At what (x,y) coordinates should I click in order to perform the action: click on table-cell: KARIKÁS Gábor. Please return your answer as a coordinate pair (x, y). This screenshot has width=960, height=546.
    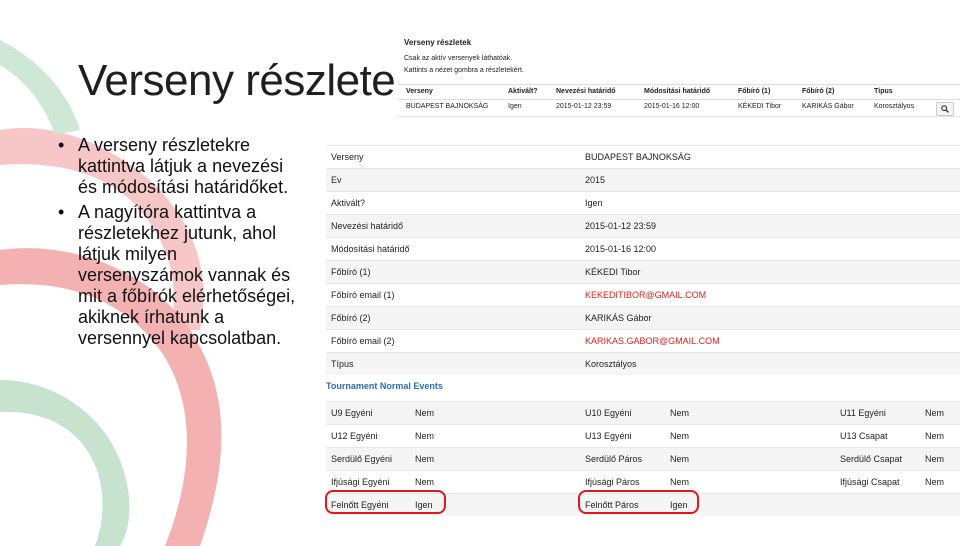
    Looking at the image, I should click on (828, 106).